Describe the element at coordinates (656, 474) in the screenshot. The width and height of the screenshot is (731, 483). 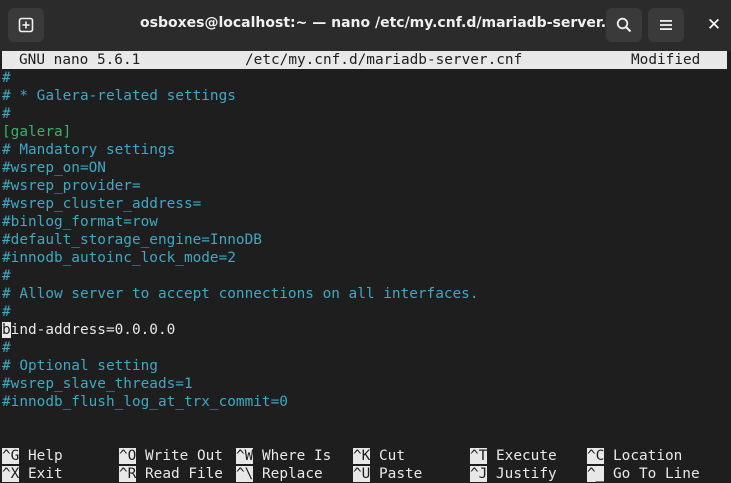
I see `shortcut-label: Go To Line` at that location.